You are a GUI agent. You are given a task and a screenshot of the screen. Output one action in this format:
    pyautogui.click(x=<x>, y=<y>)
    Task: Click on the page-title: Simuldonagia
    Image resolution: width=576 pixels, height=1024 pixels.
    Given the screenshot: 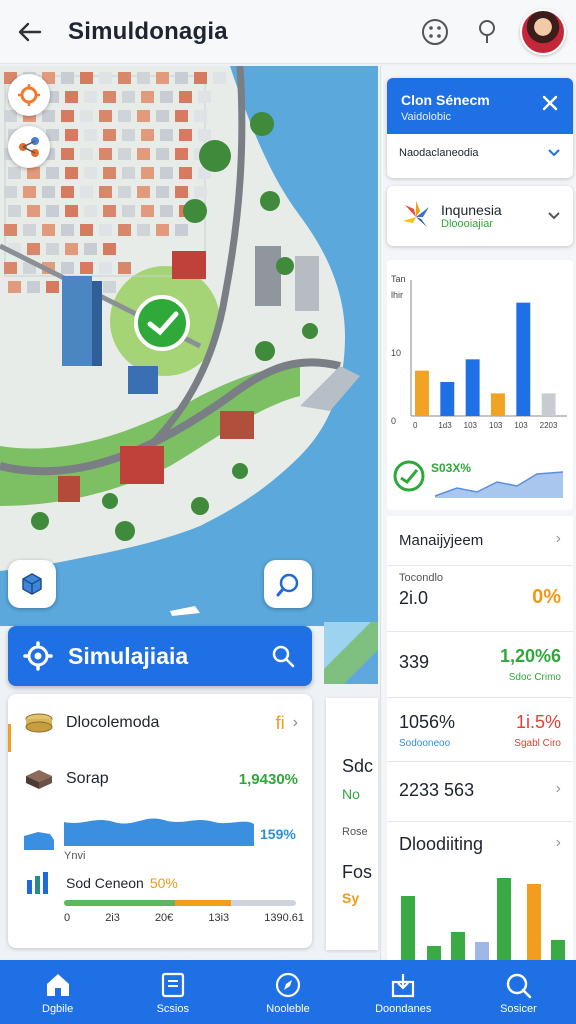 What is the action you would take?
    pyautogui.click(x=148, y=31)
    